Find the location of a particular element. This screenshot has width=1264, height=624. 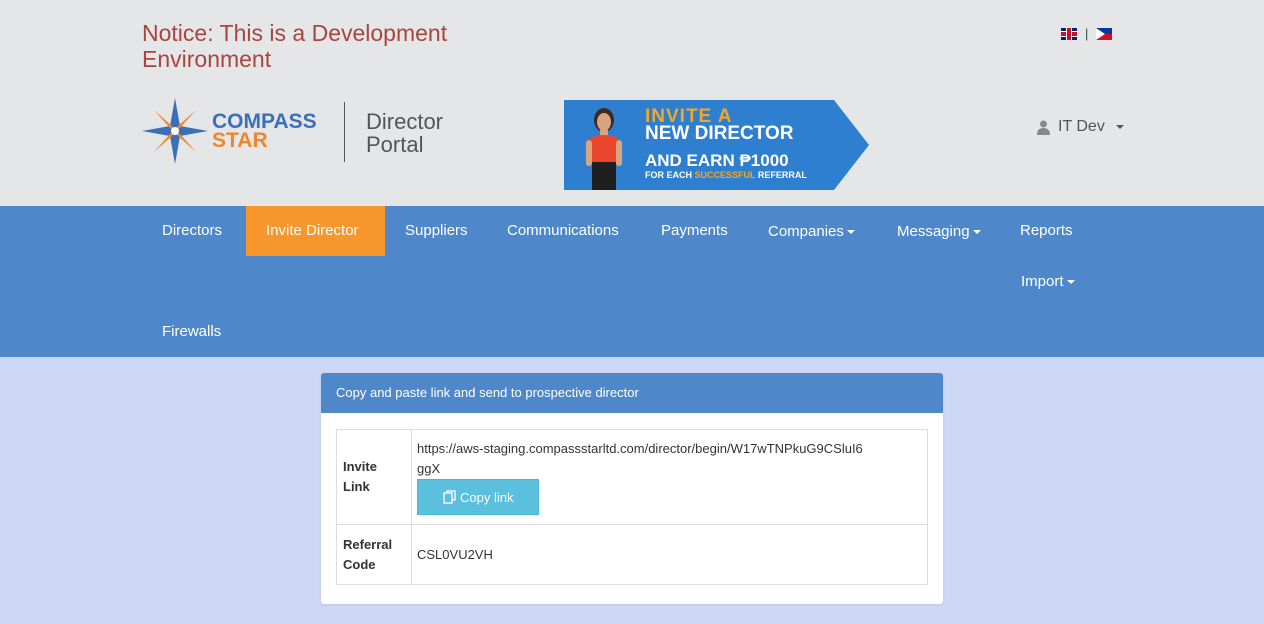

banner-line4: FOR EACH SUCCESSFUL REFERRAL is located at coordinates (726, 175).